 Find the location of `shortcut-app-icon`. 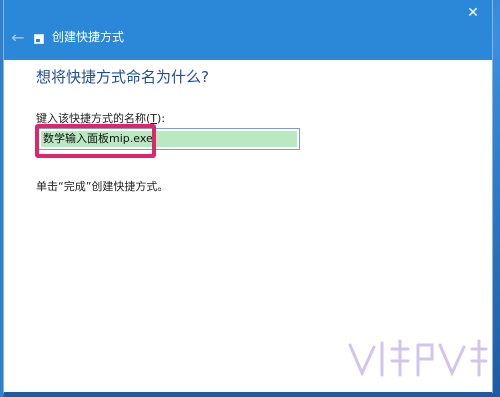

shortcut-app-icon is located at coordinates (39, 39).